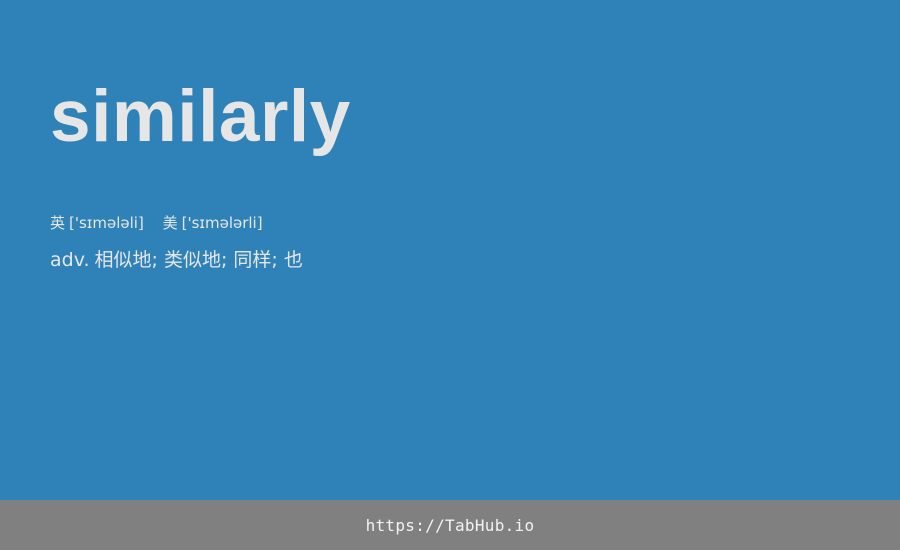 The image size is (900, 550). I want to click on part-of-speech: adv., so click(70, 260).